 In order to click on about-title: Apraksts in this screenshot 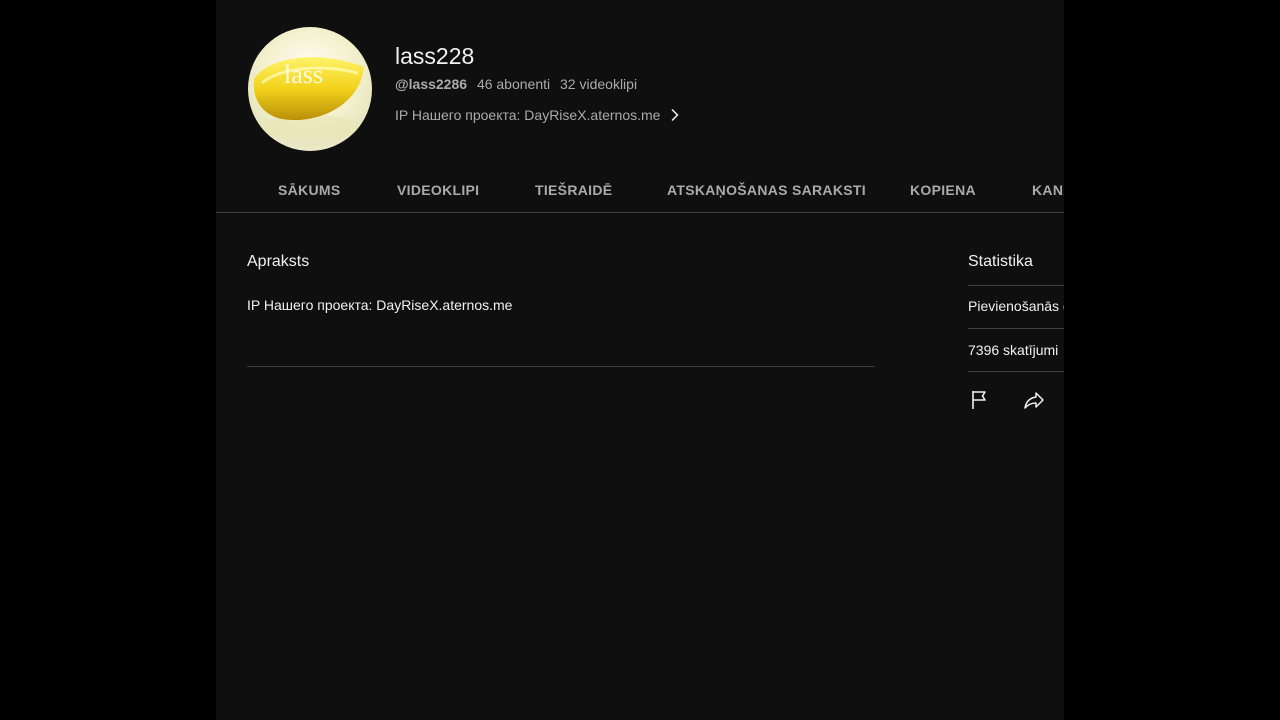, I will do `click(278, 261)`.